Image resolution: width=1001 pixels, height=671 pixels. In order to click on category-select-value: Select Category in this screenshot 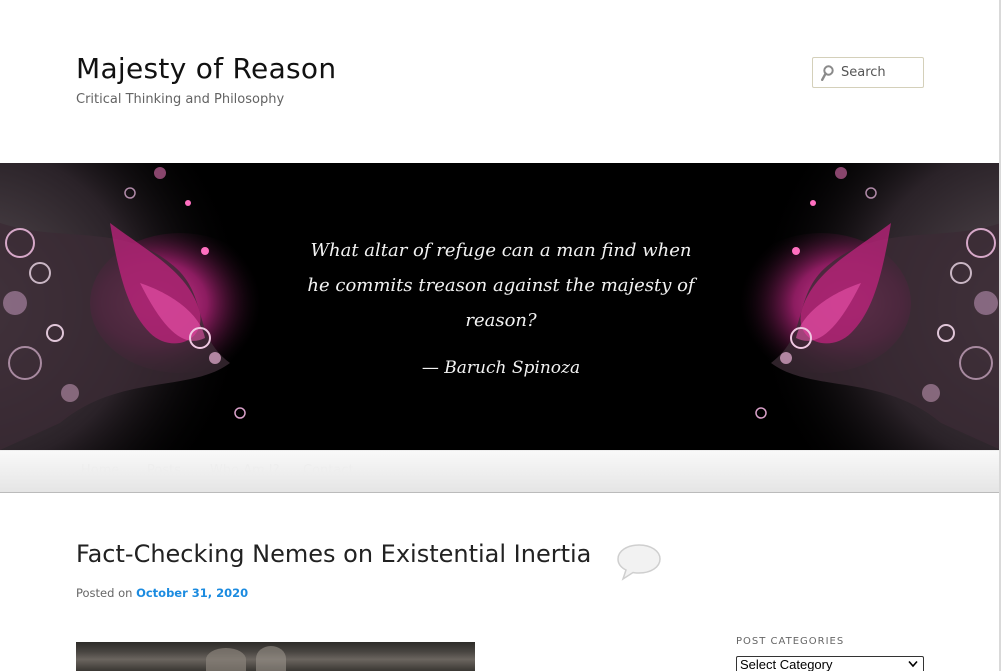, I will do `click(786, 664)`.